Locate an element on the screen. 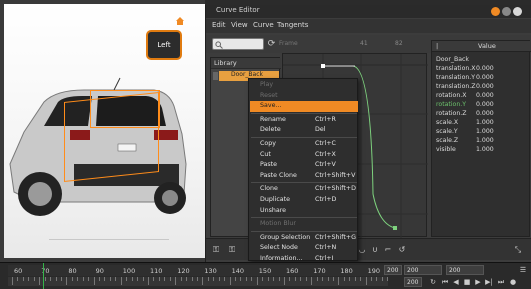  current-frame-field: 200 is located at coordinates (413, 282).